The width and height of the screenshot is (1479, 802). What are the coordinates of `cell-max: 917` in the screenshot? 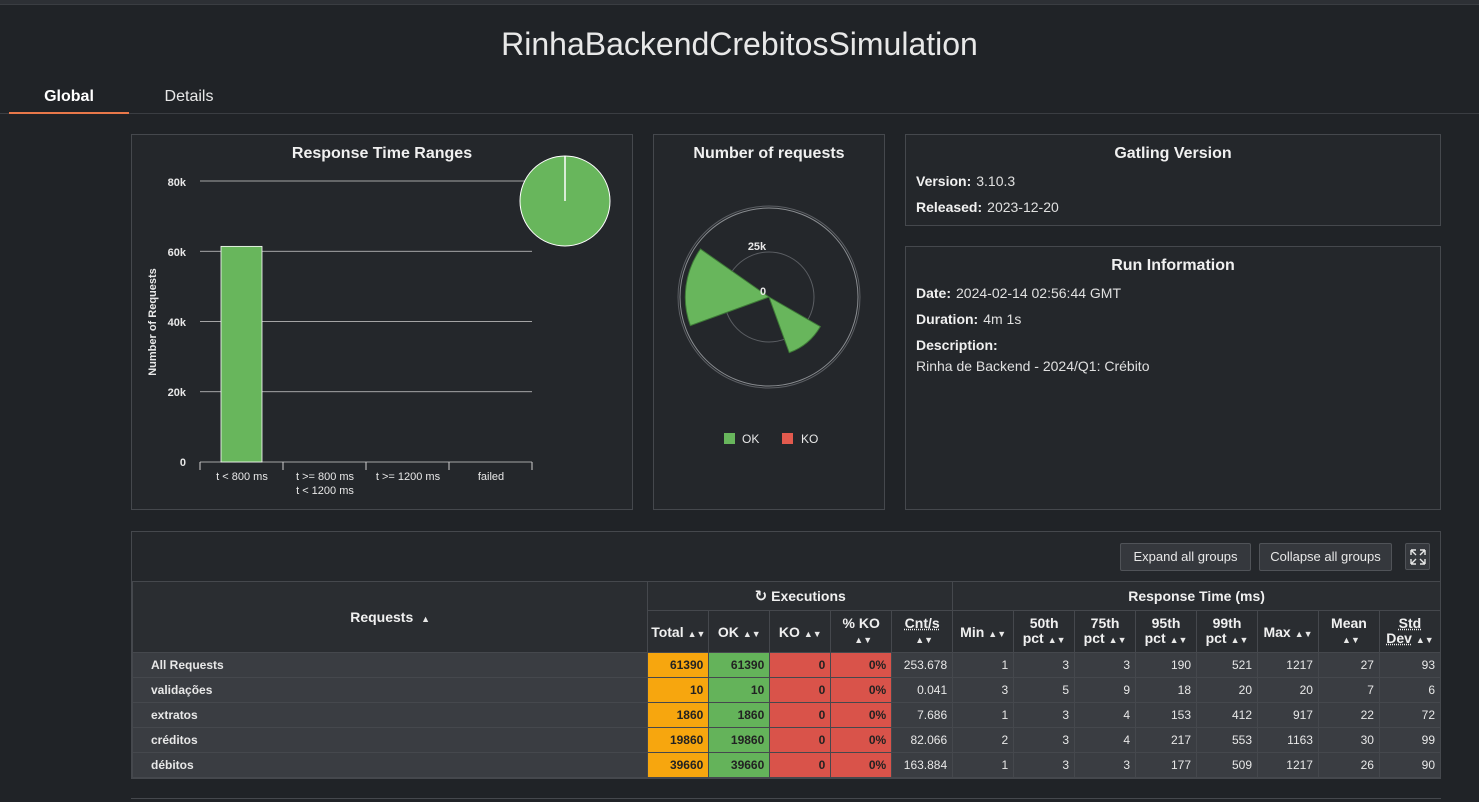 It's located at (1288, 715).